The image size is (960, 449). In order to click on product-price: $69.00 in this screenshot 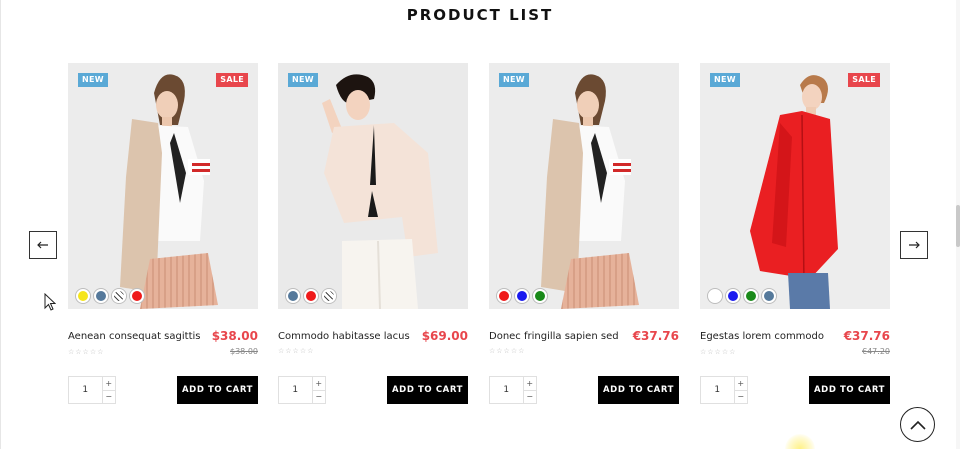, I will do `click(444, 336)`.